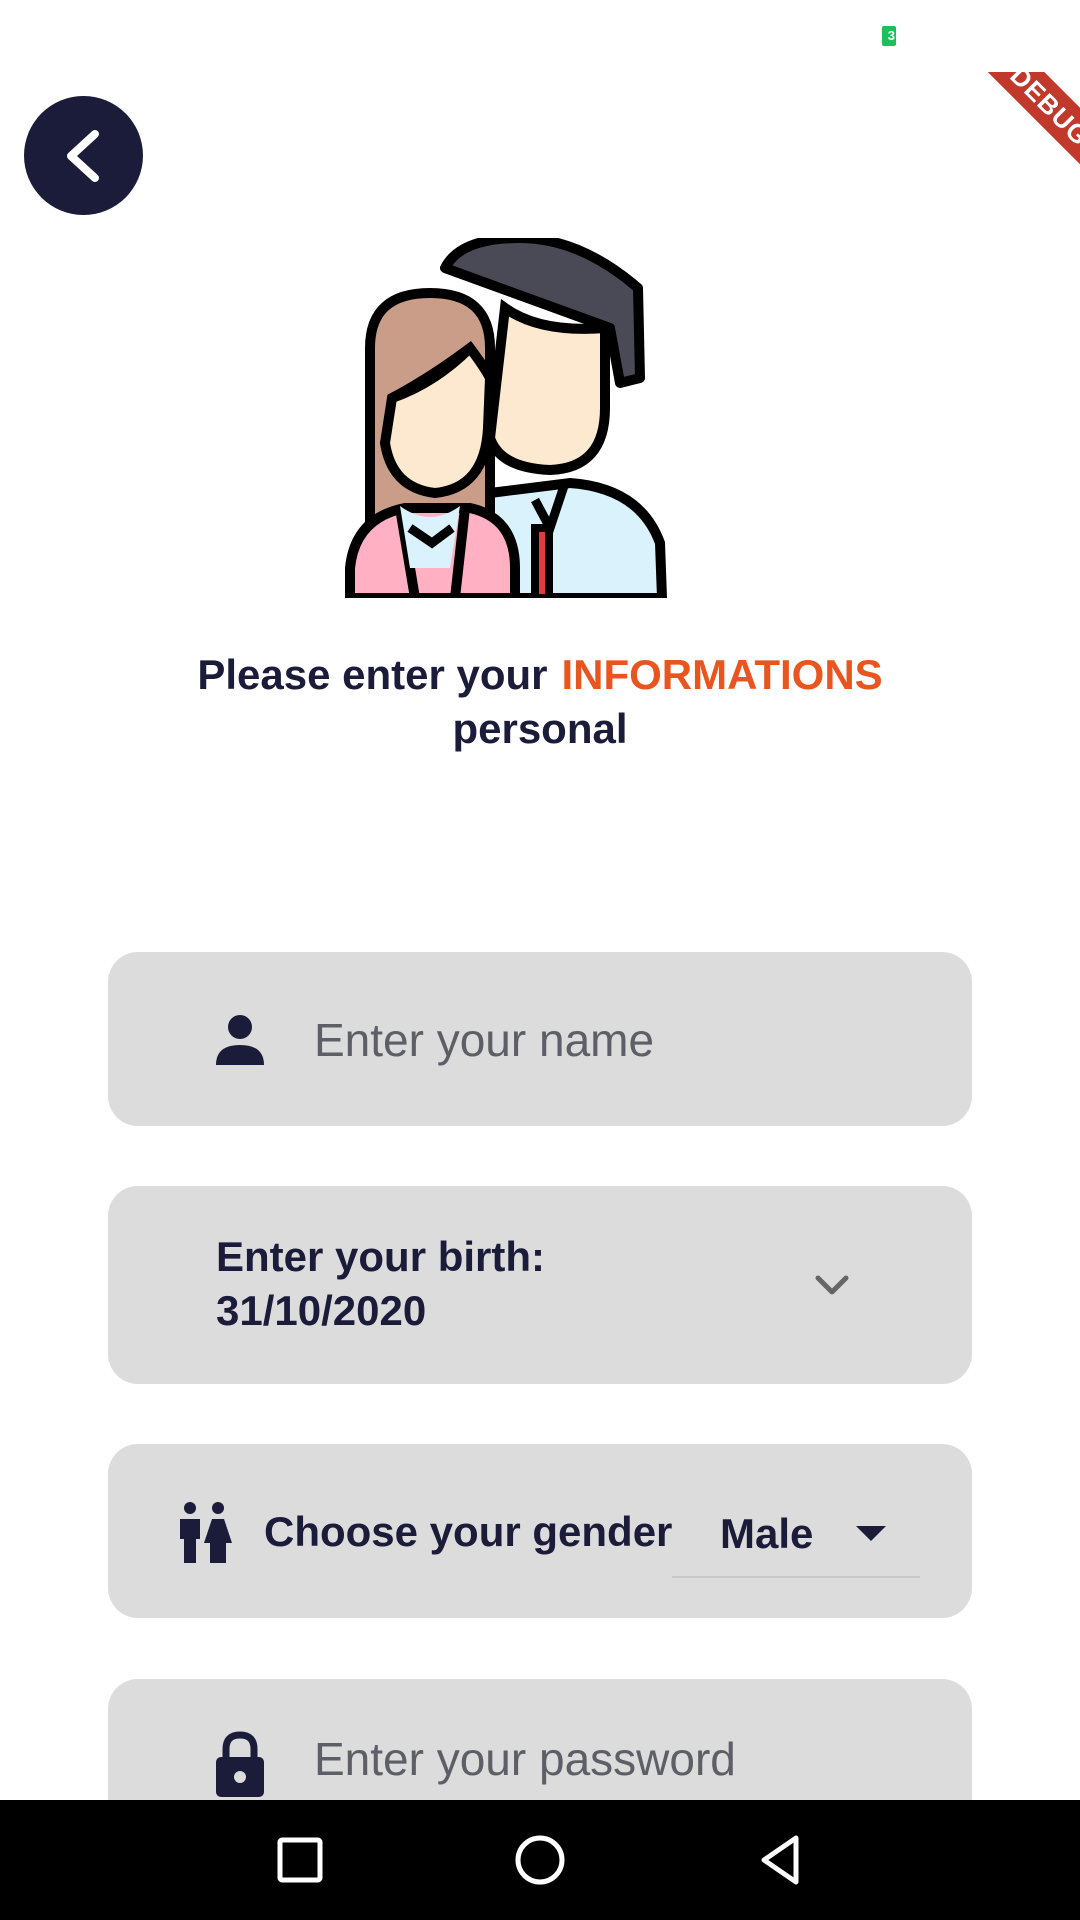 The width and height of the screenshot is (1080, 1920). Describe the element at coordinates (240, 1040) in the screenshot. I see `person-icon` at that location.